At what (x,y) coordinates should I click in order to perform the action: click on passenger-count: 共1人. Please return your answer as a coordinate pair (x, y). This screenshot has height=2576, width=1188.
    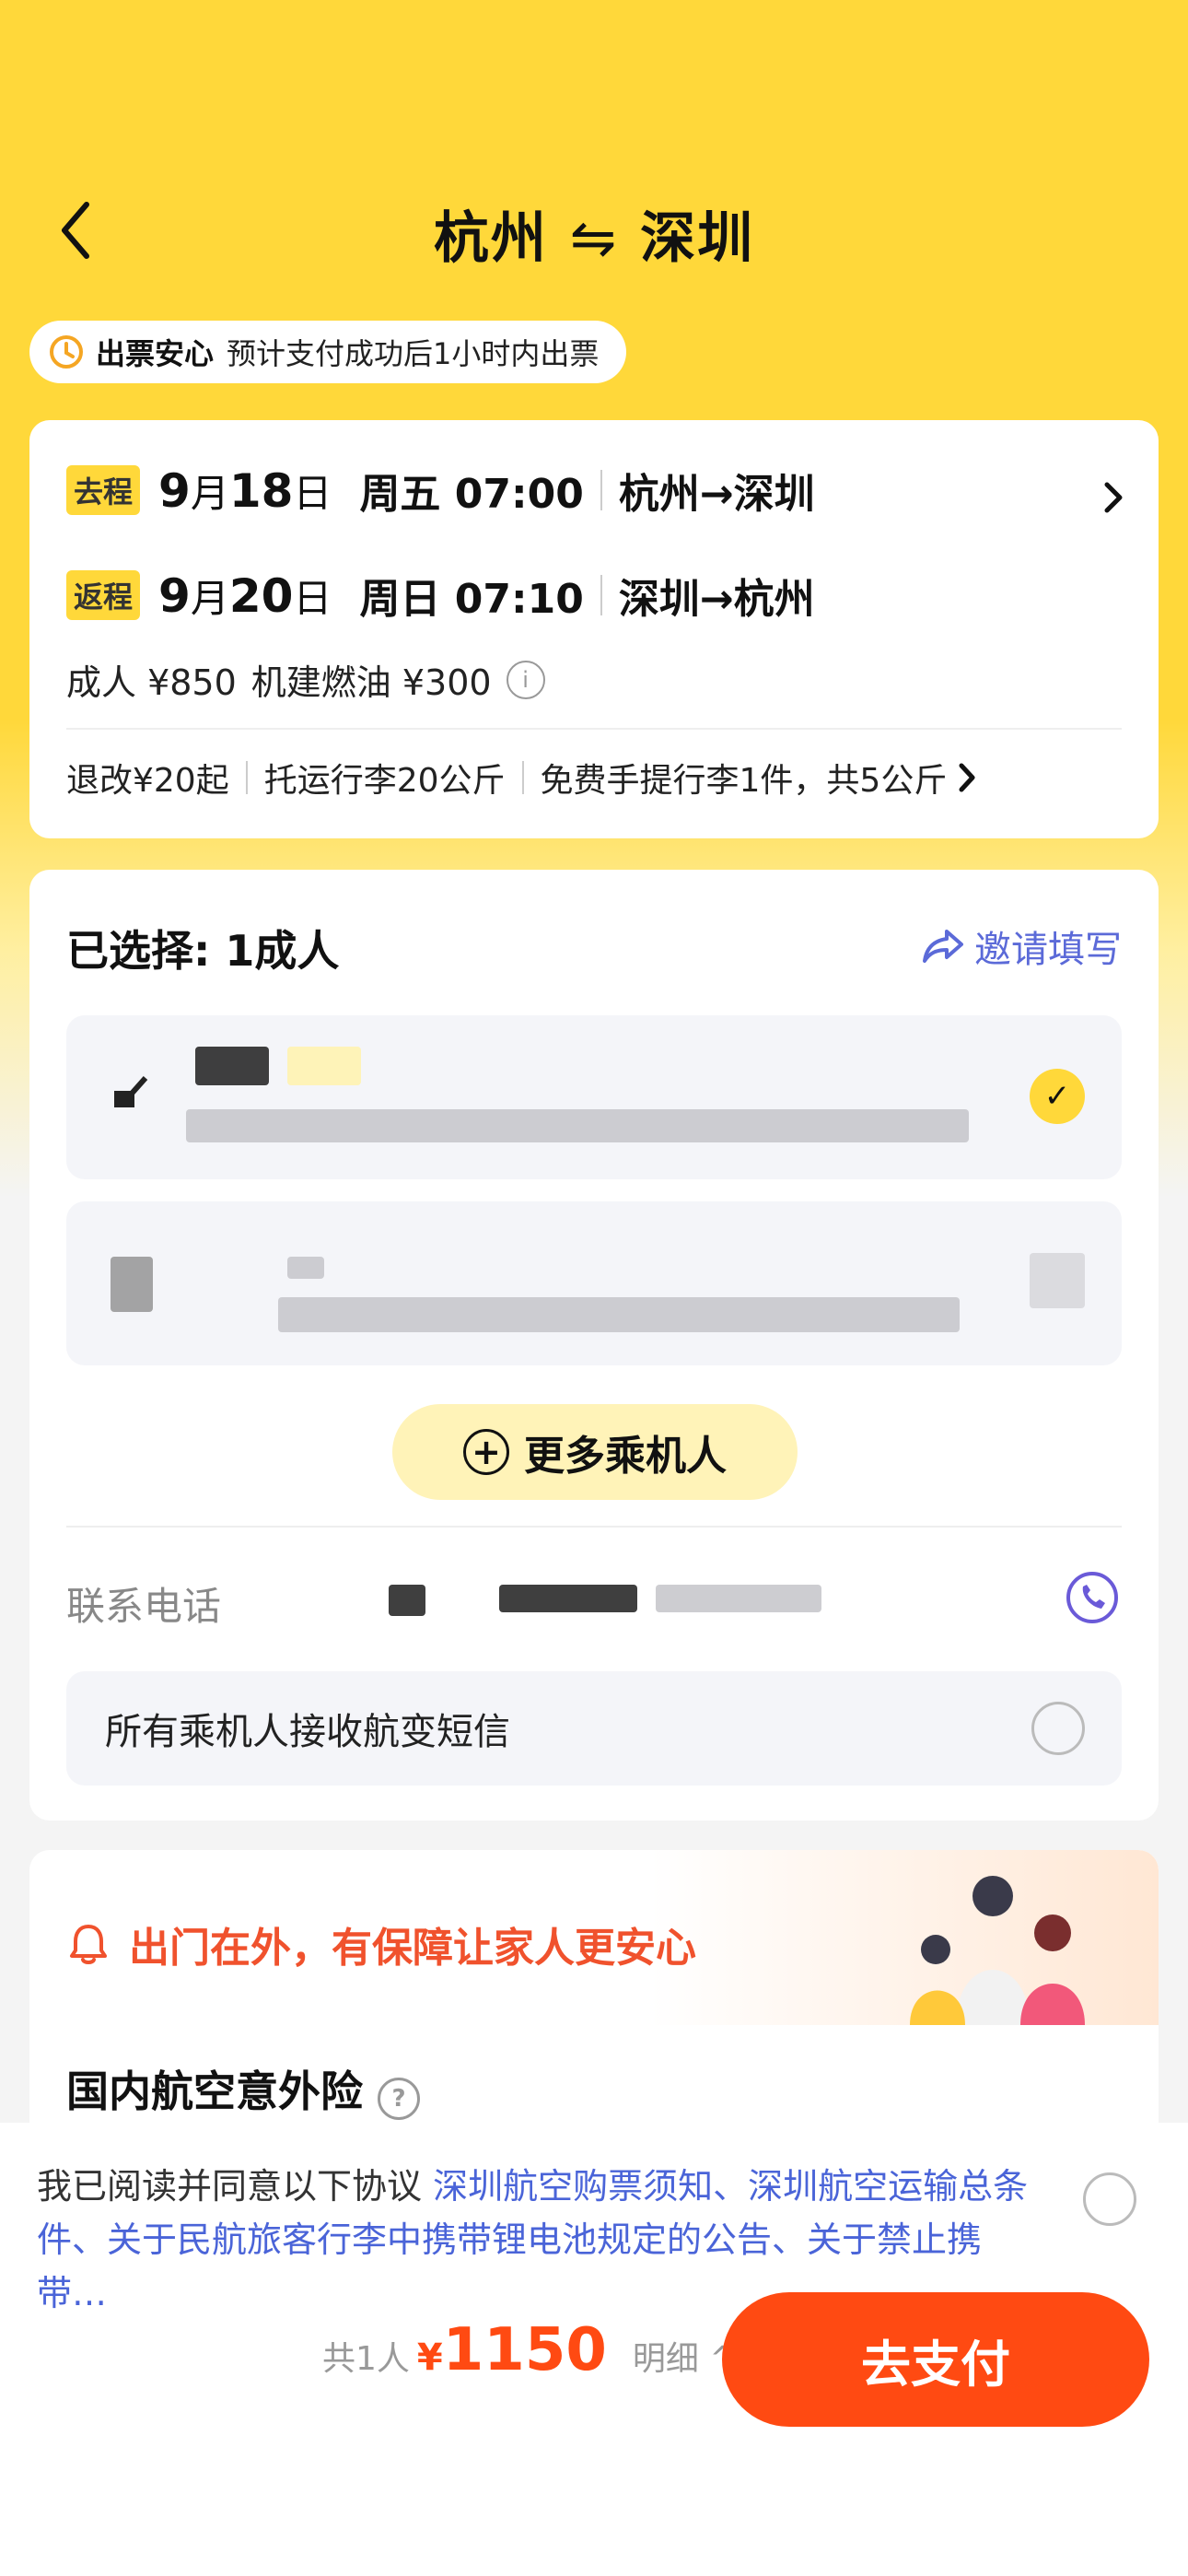
    Looking at the image, I should click on (366, 2359).